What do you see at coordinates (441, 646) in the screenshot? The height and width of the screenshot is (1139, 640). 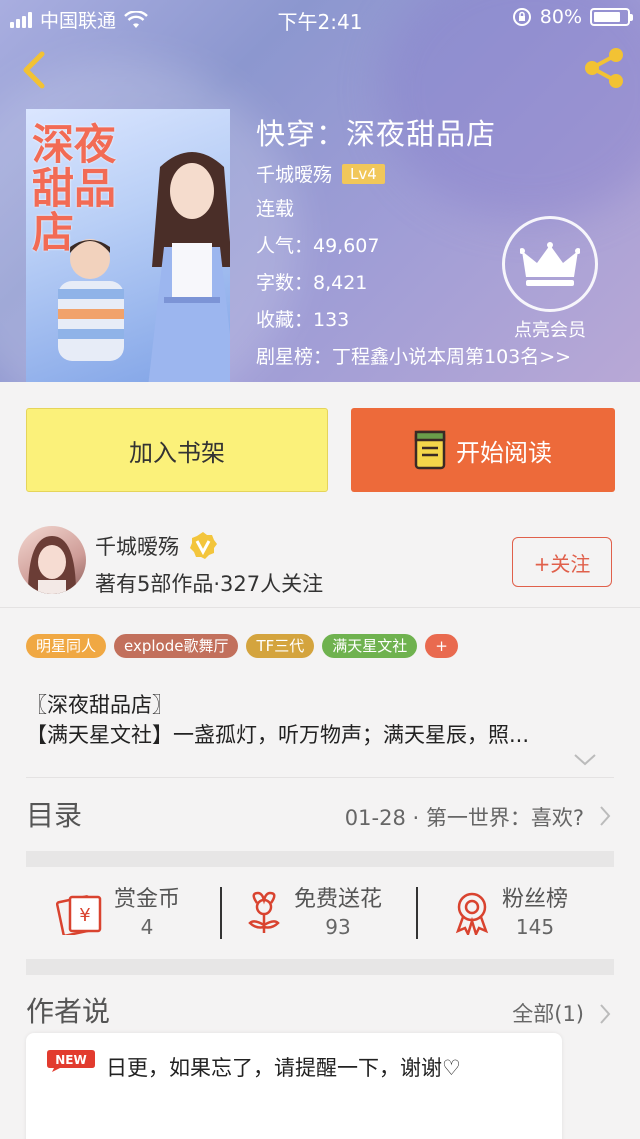 I see `tag-chip: +` at bounding box center [441, 646].